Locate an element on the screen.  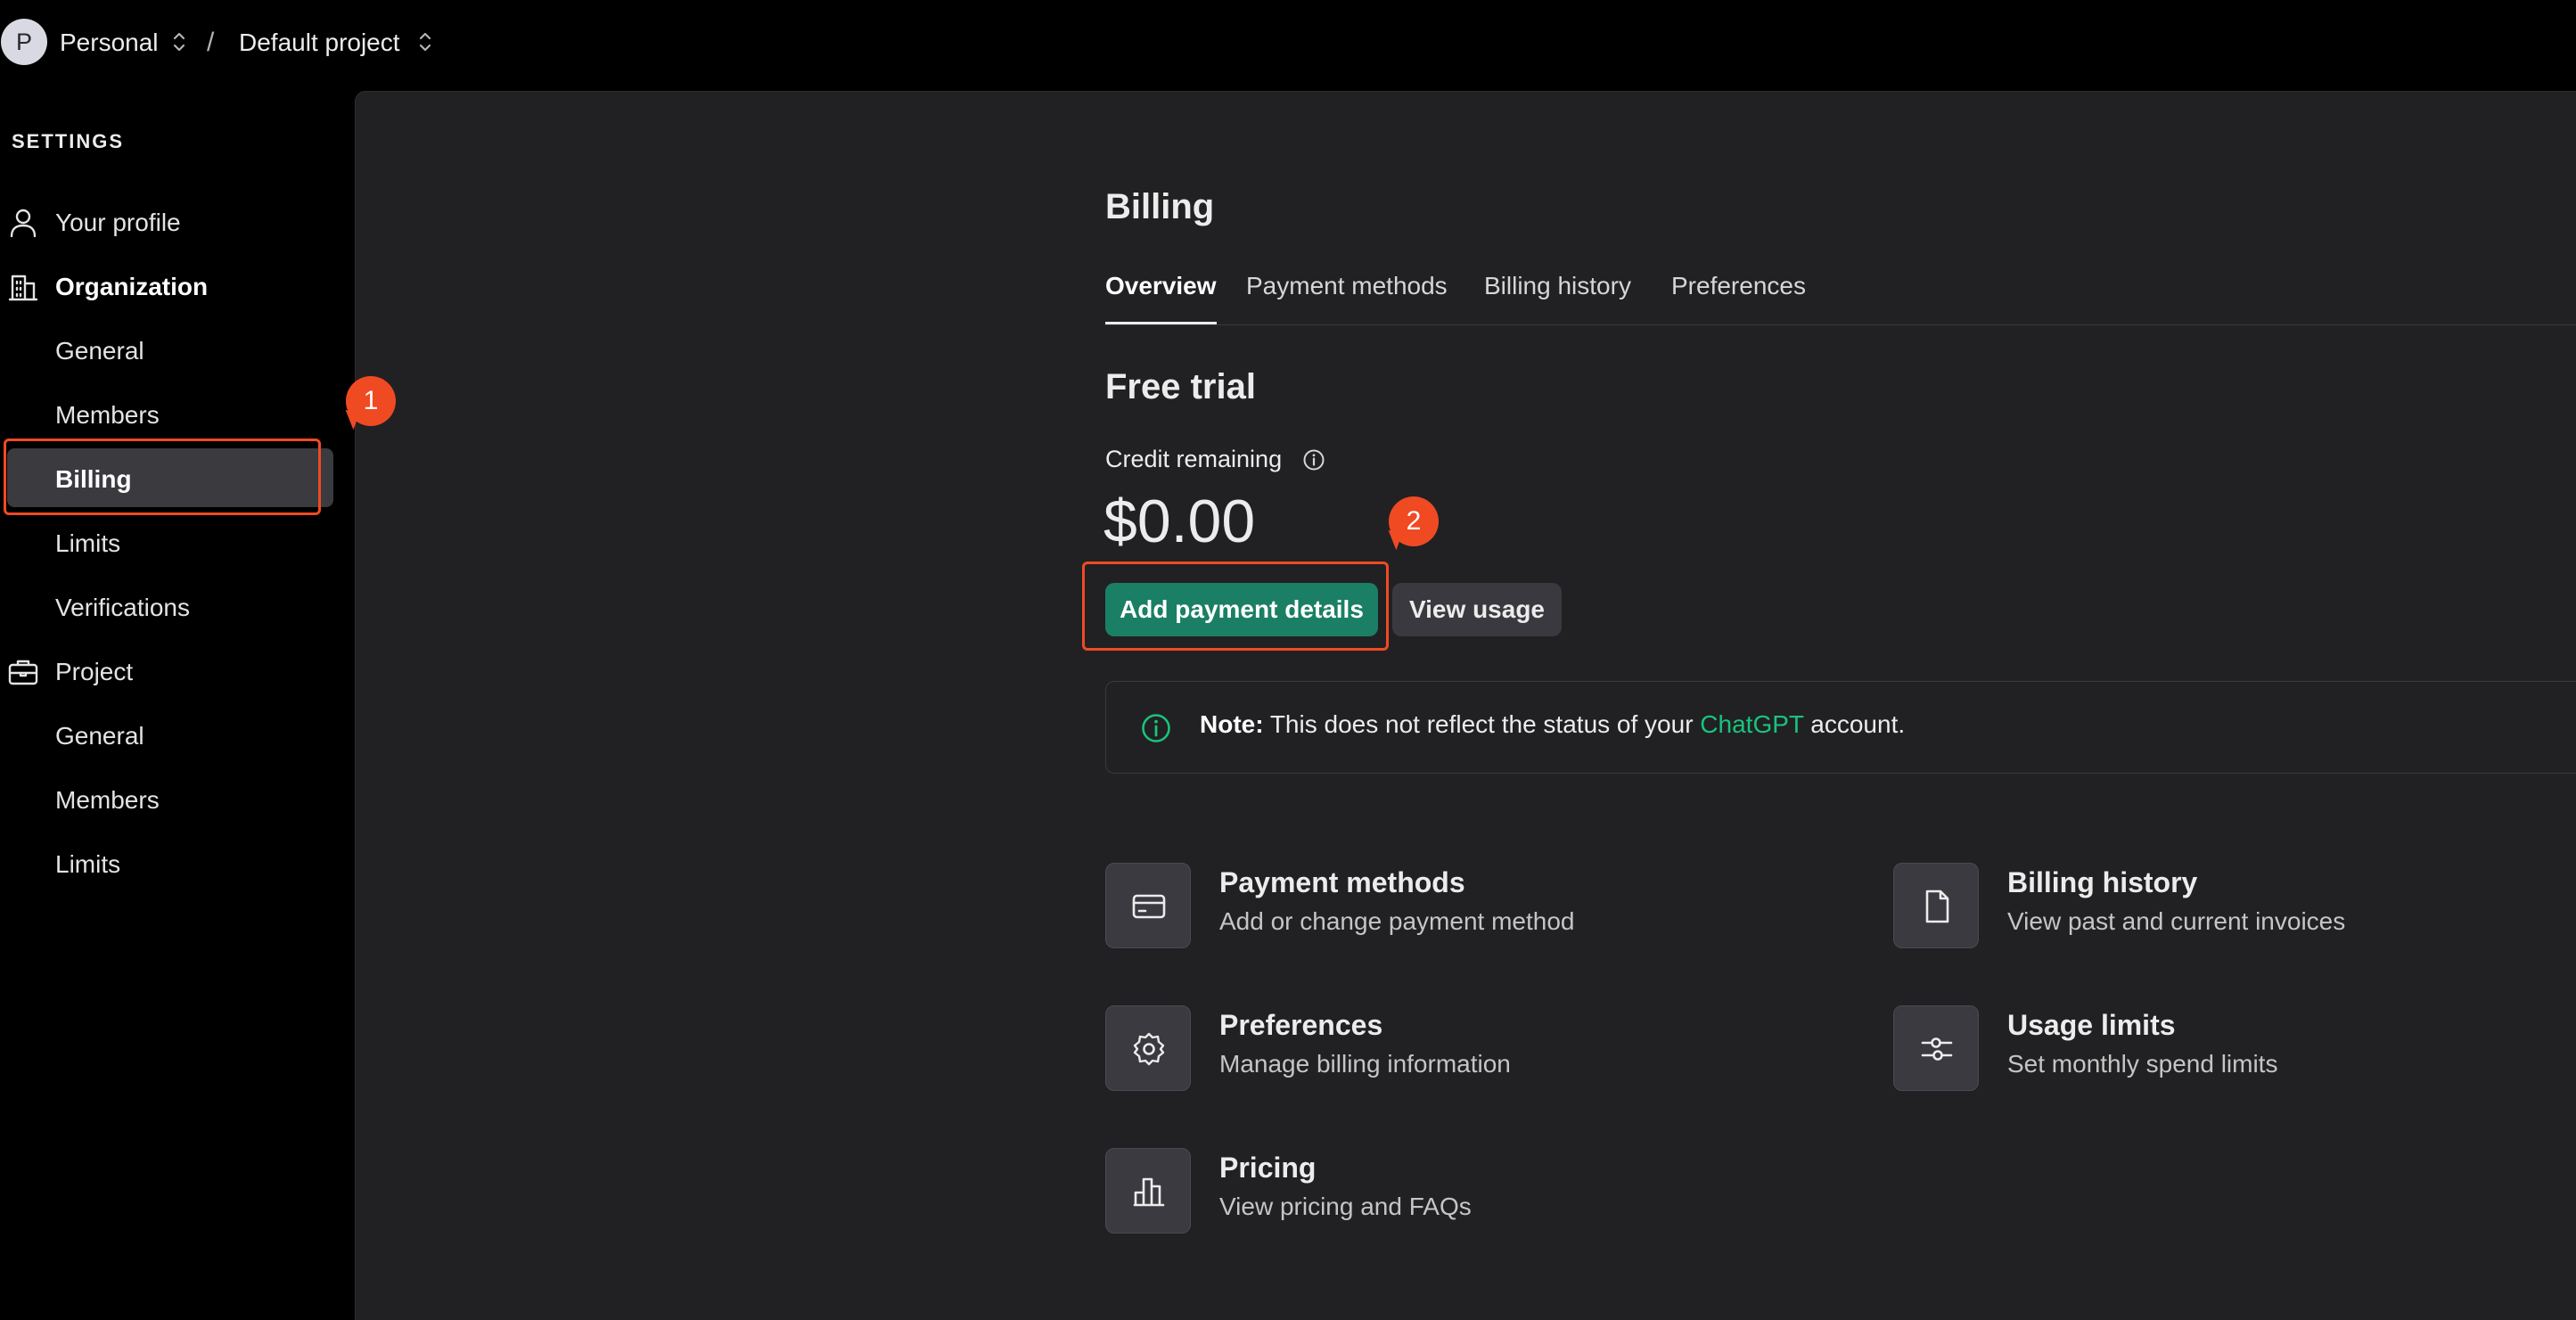
document-icon is located at coordinates (1936, 906).